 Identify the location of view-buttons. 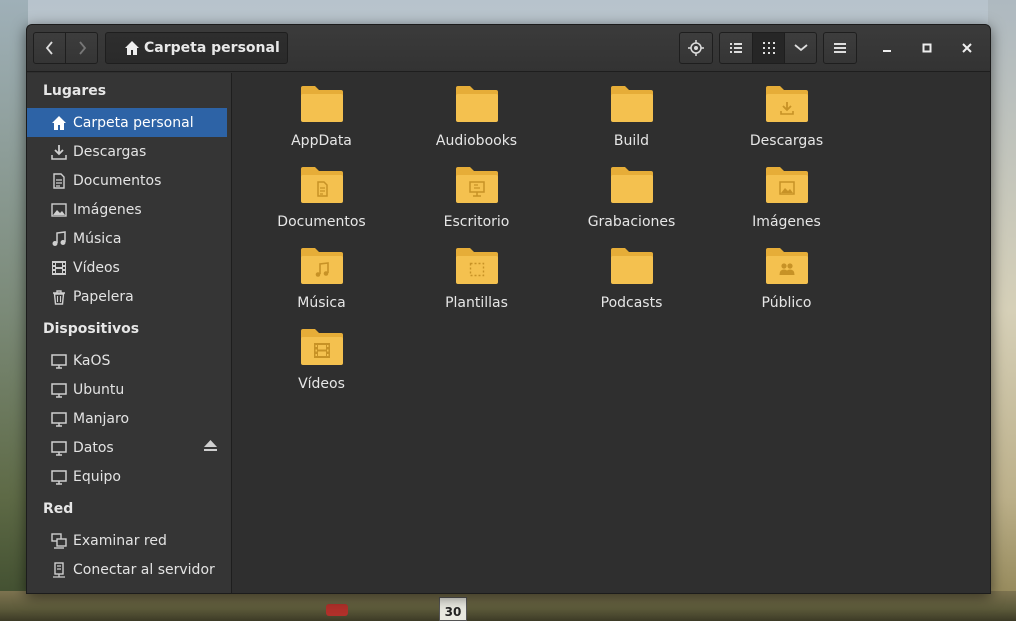
(768, 48).